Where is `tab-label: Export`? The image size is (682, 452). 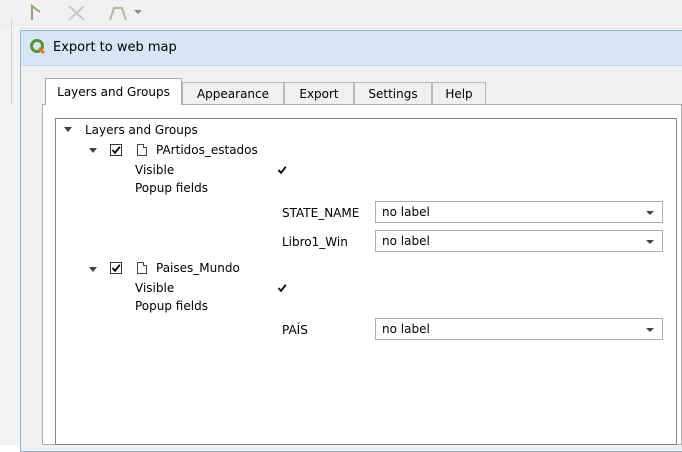 tab-label: Export is located at coordinates (319, 94).